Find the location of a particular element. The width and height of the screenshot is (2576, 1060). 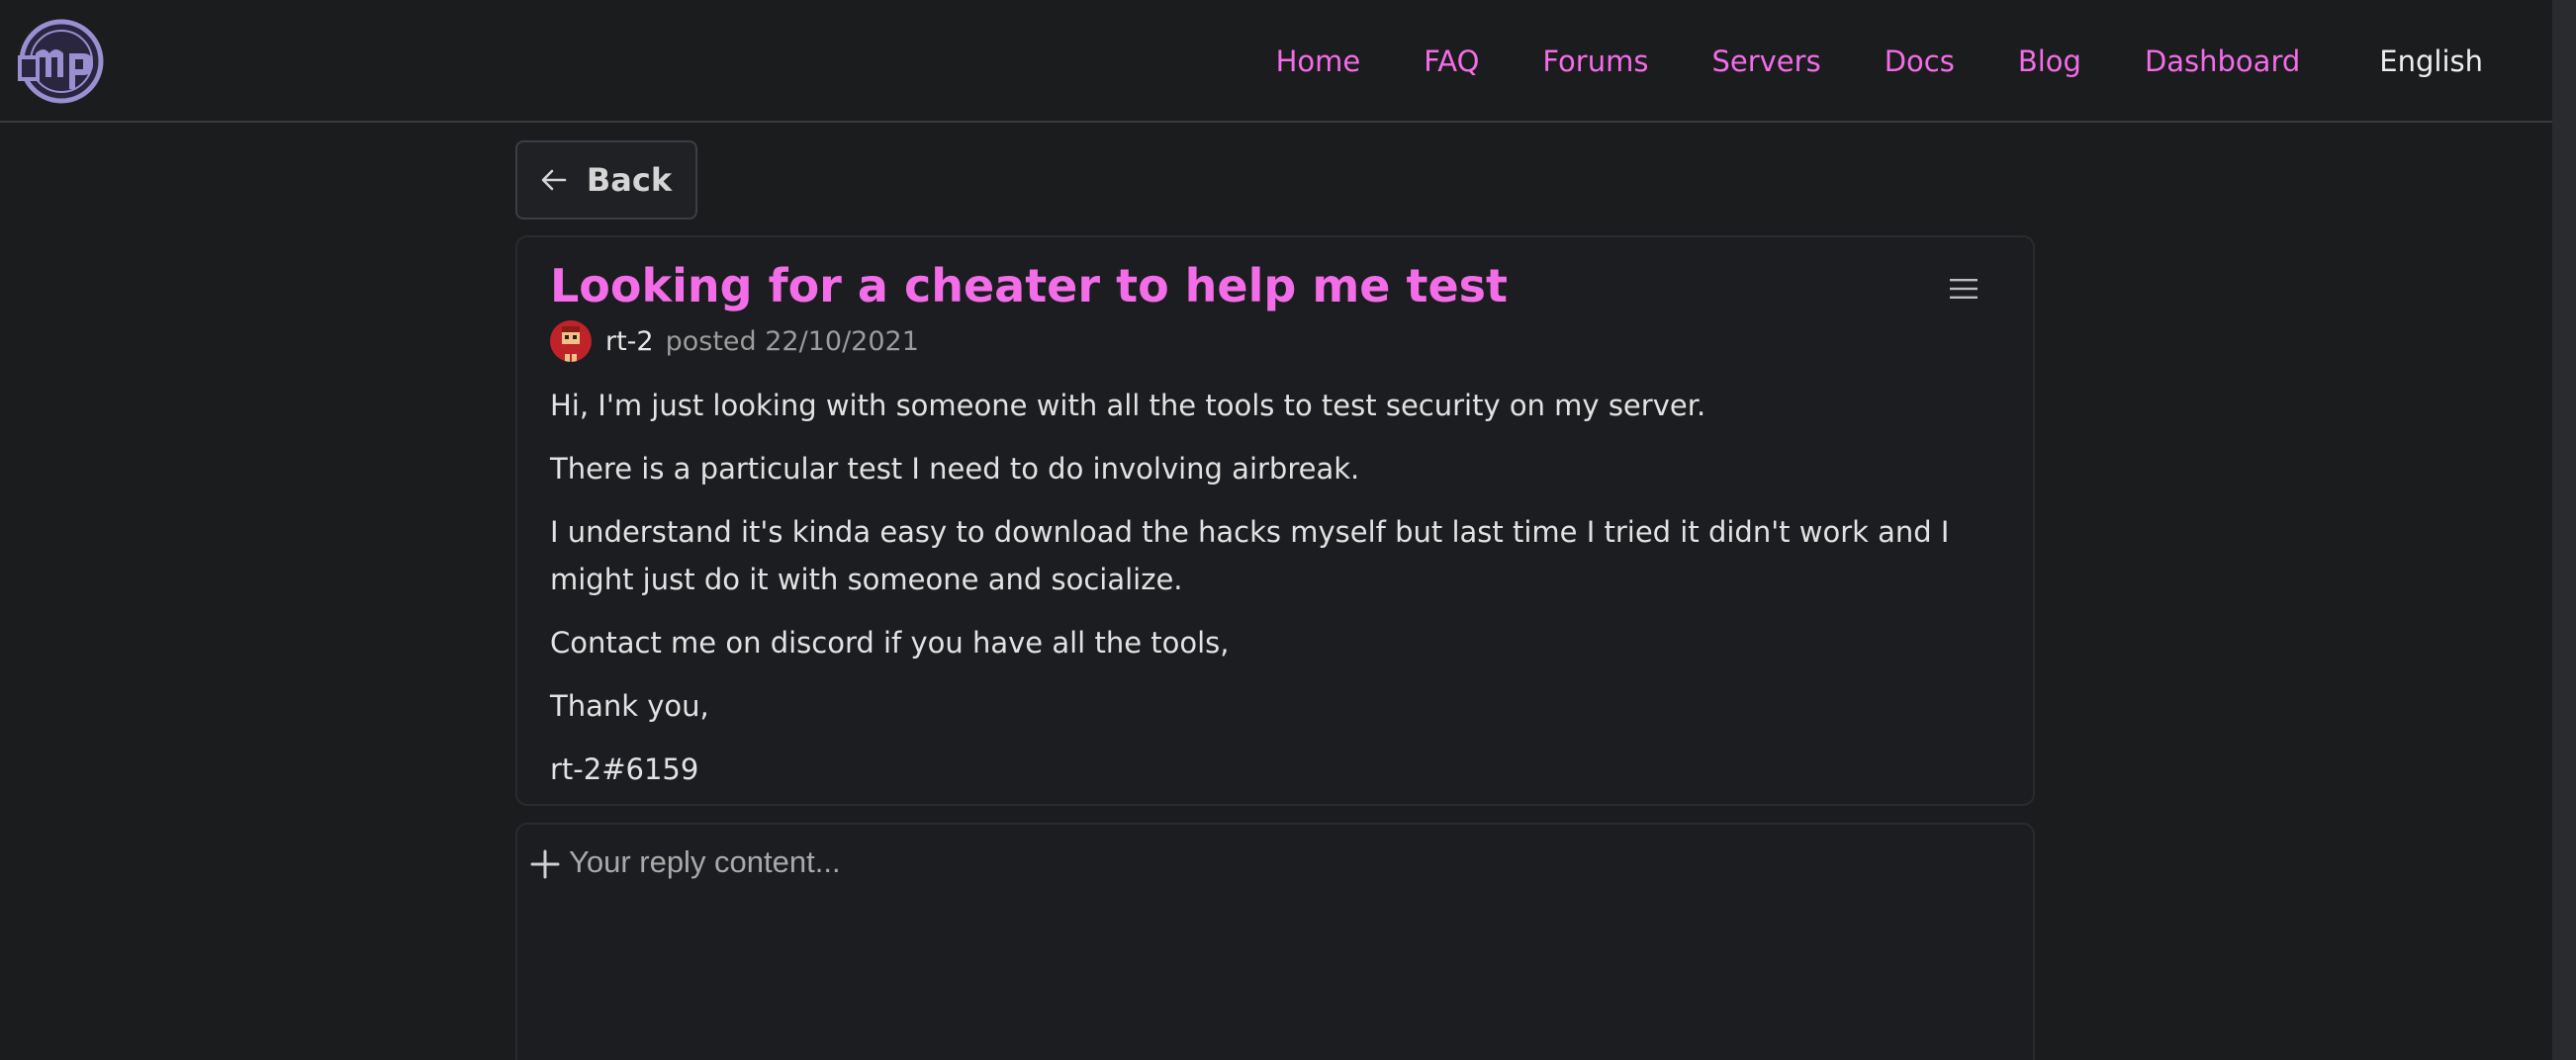

scrollbar-track is located at coordinates (2564, 530).